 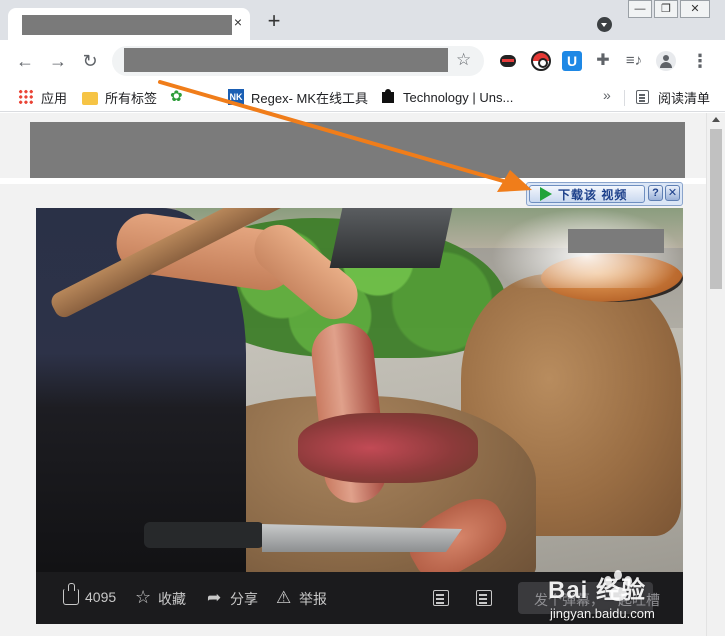 I want to click on baidu-jingyan-watermark: Bai 经验 jingyan.baidu.com, so click(x=628, y=601).